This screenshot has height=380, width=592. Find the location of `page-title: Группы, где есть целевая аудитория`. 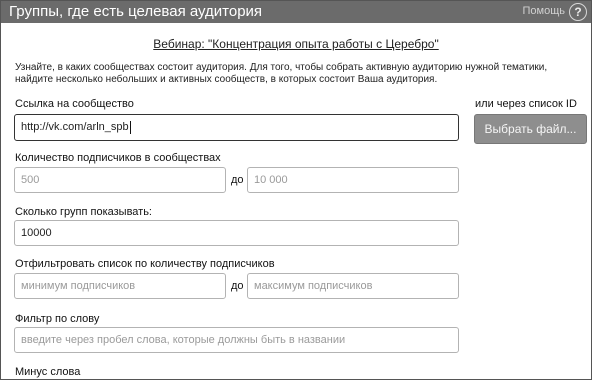

page-title: Группы, где есть целевая аудитория is located at coordinates (136, 11).